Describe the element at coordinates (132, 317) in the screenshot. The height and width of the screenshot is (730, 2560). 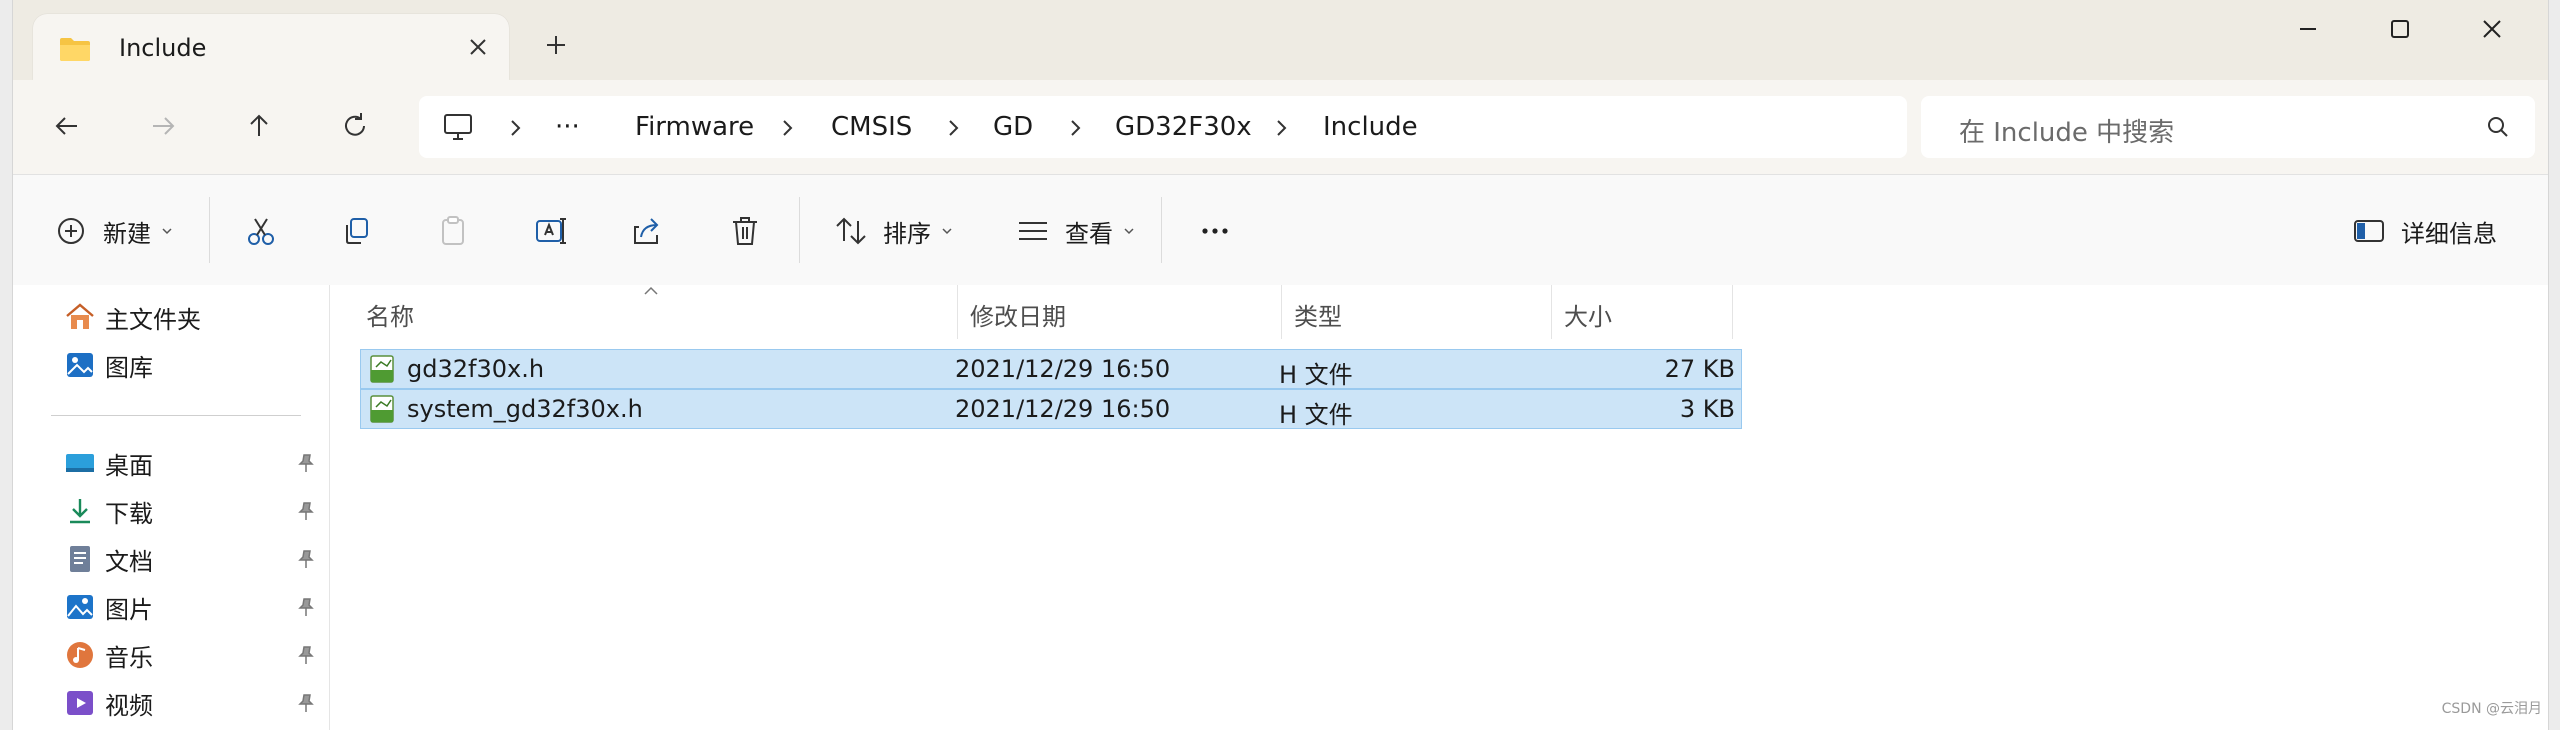
I see `sidebar-item-home: 主文件夹` at that location.